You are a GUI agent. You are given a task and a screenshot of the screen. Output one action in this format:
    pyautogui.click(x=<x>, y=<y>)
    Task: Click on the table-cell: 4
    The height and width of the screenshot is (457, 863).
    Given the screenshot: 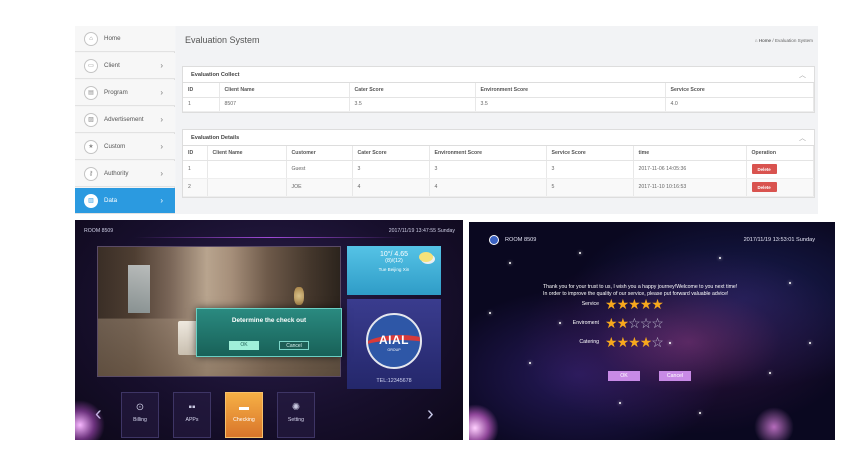 What is the action you would take?
    pyautogui.click(x=488, y=187)
    